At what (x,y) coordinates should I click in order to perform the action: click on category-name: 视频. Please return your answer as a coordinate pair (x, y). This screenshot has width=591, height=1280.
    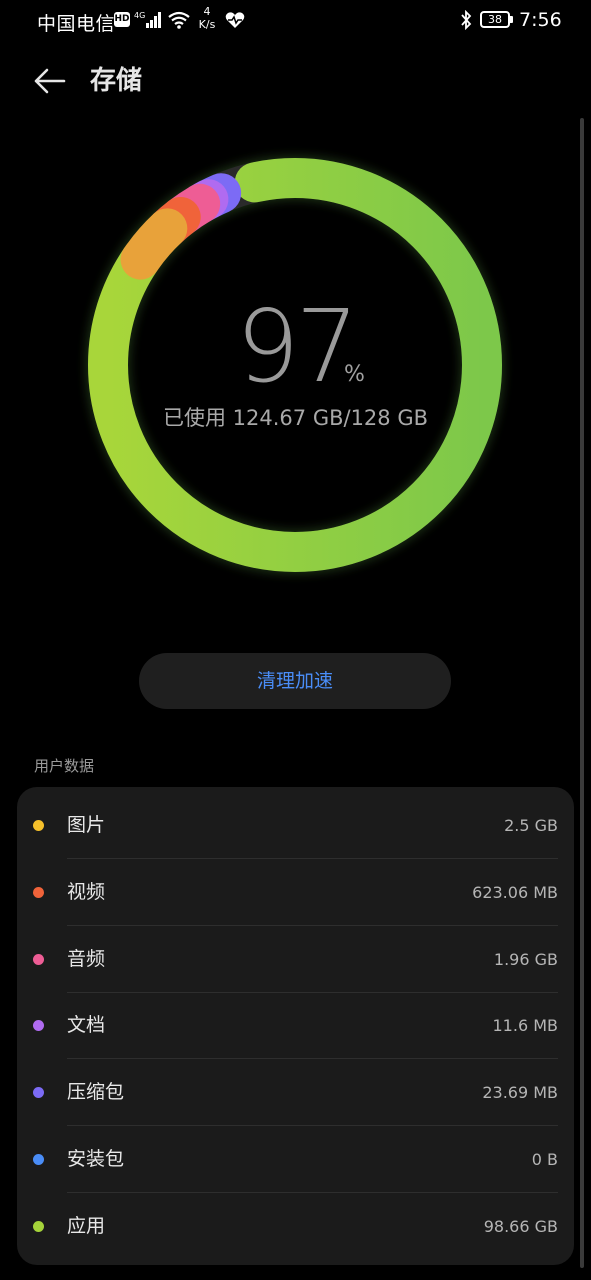
    Looking at the image, I should click on (86, 891).